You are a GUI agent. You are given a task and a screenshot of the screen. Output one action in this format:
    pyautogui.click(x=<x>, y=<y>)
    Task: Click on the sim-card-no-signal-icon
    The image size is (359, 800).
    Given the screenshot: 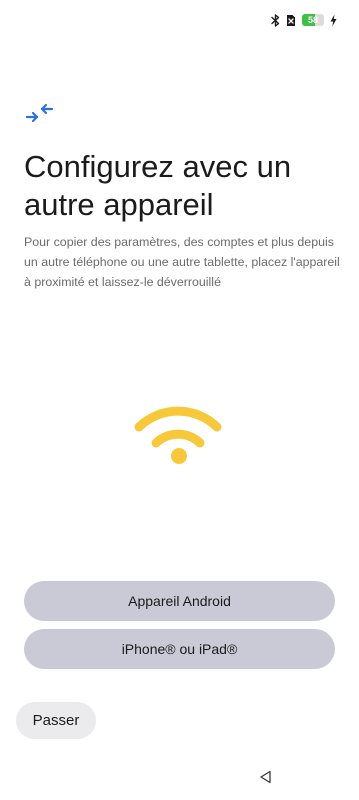 What is the action you would take?
    pyautogui.click(x=291, y=20)
    